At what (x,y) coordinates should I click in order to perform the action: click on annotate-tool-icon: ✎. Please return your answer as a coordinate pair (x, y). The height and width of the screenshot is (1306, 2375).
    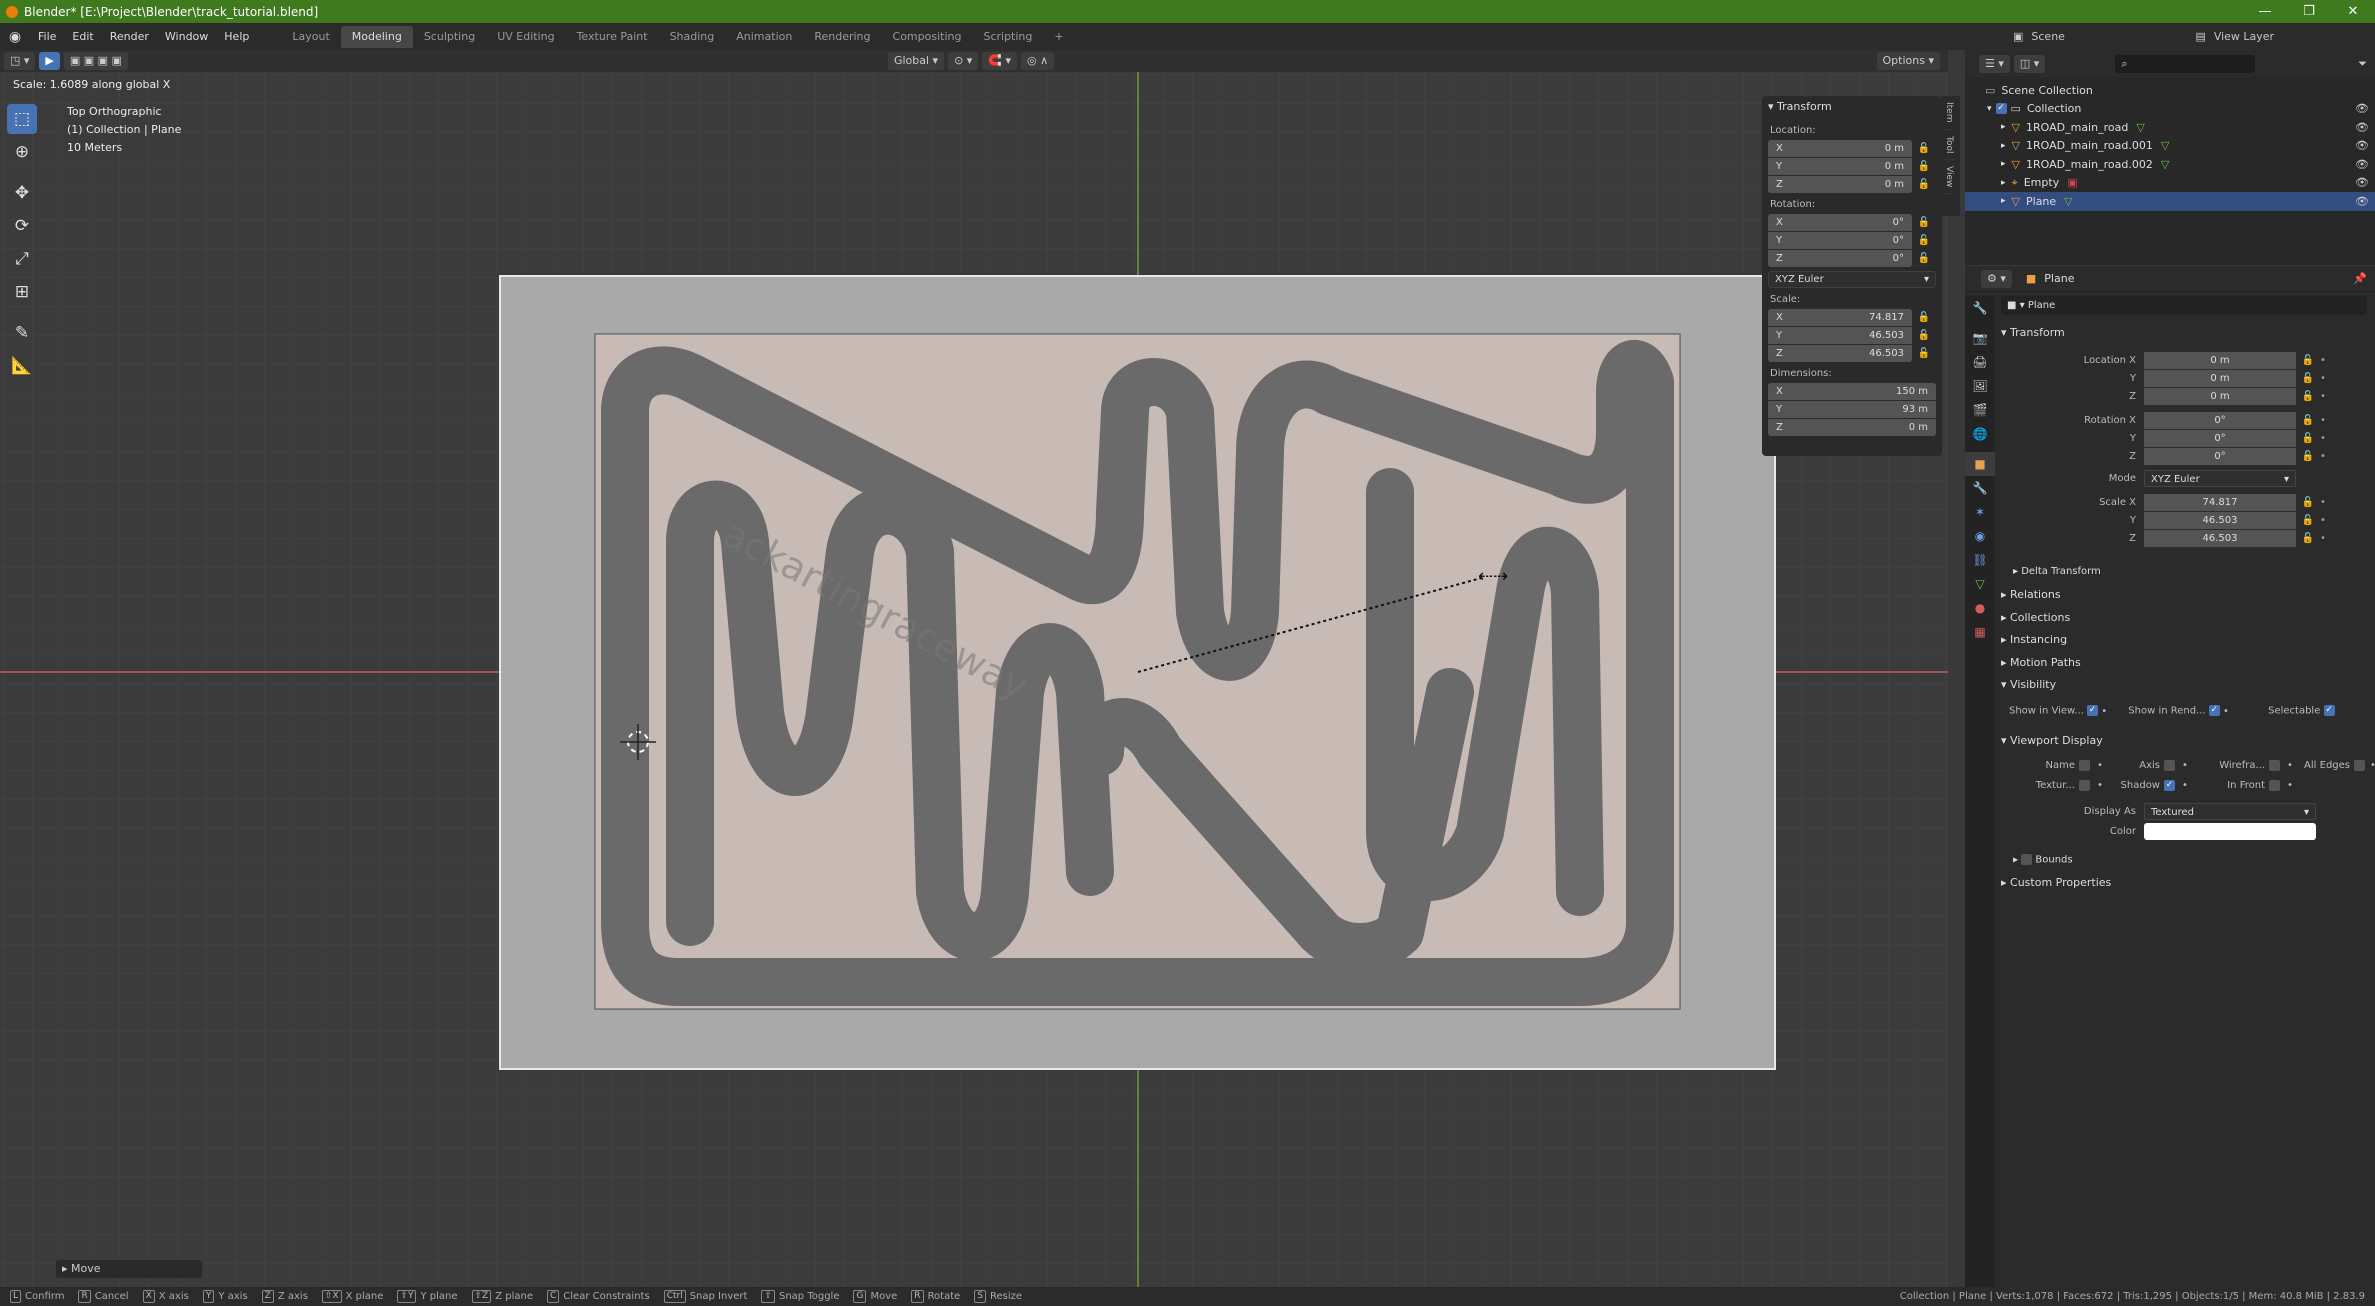
    Looking at the image, I should click on (22, 333).